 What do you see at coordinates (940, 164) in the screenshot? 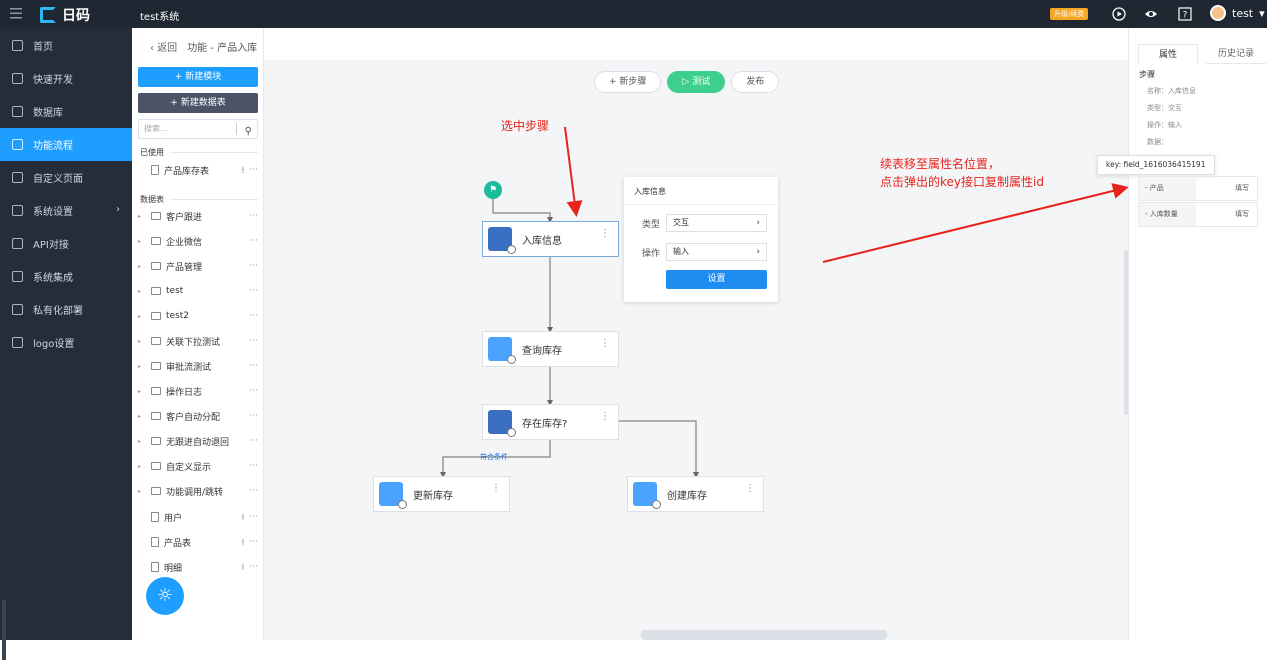
I see `annotation-instruction-1: 续表移至属性名位置，` at bounding box center [940, 164].